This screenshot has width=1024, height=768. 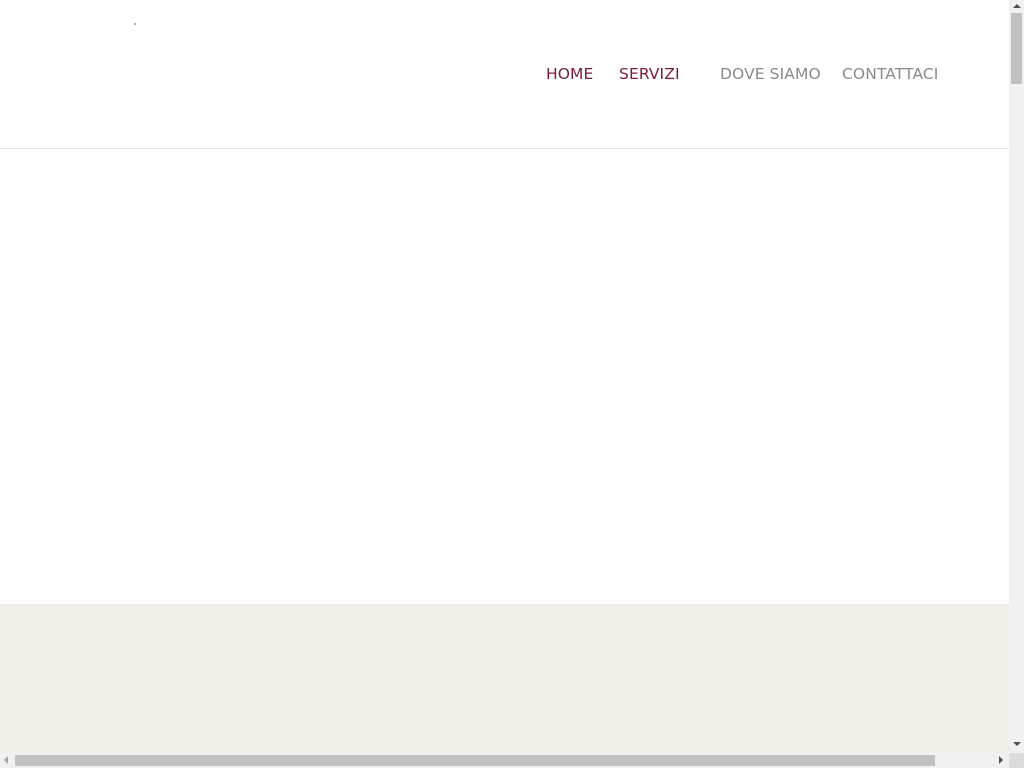 I want to click on scrollbar-vertical, so click(x=1016, y=376).